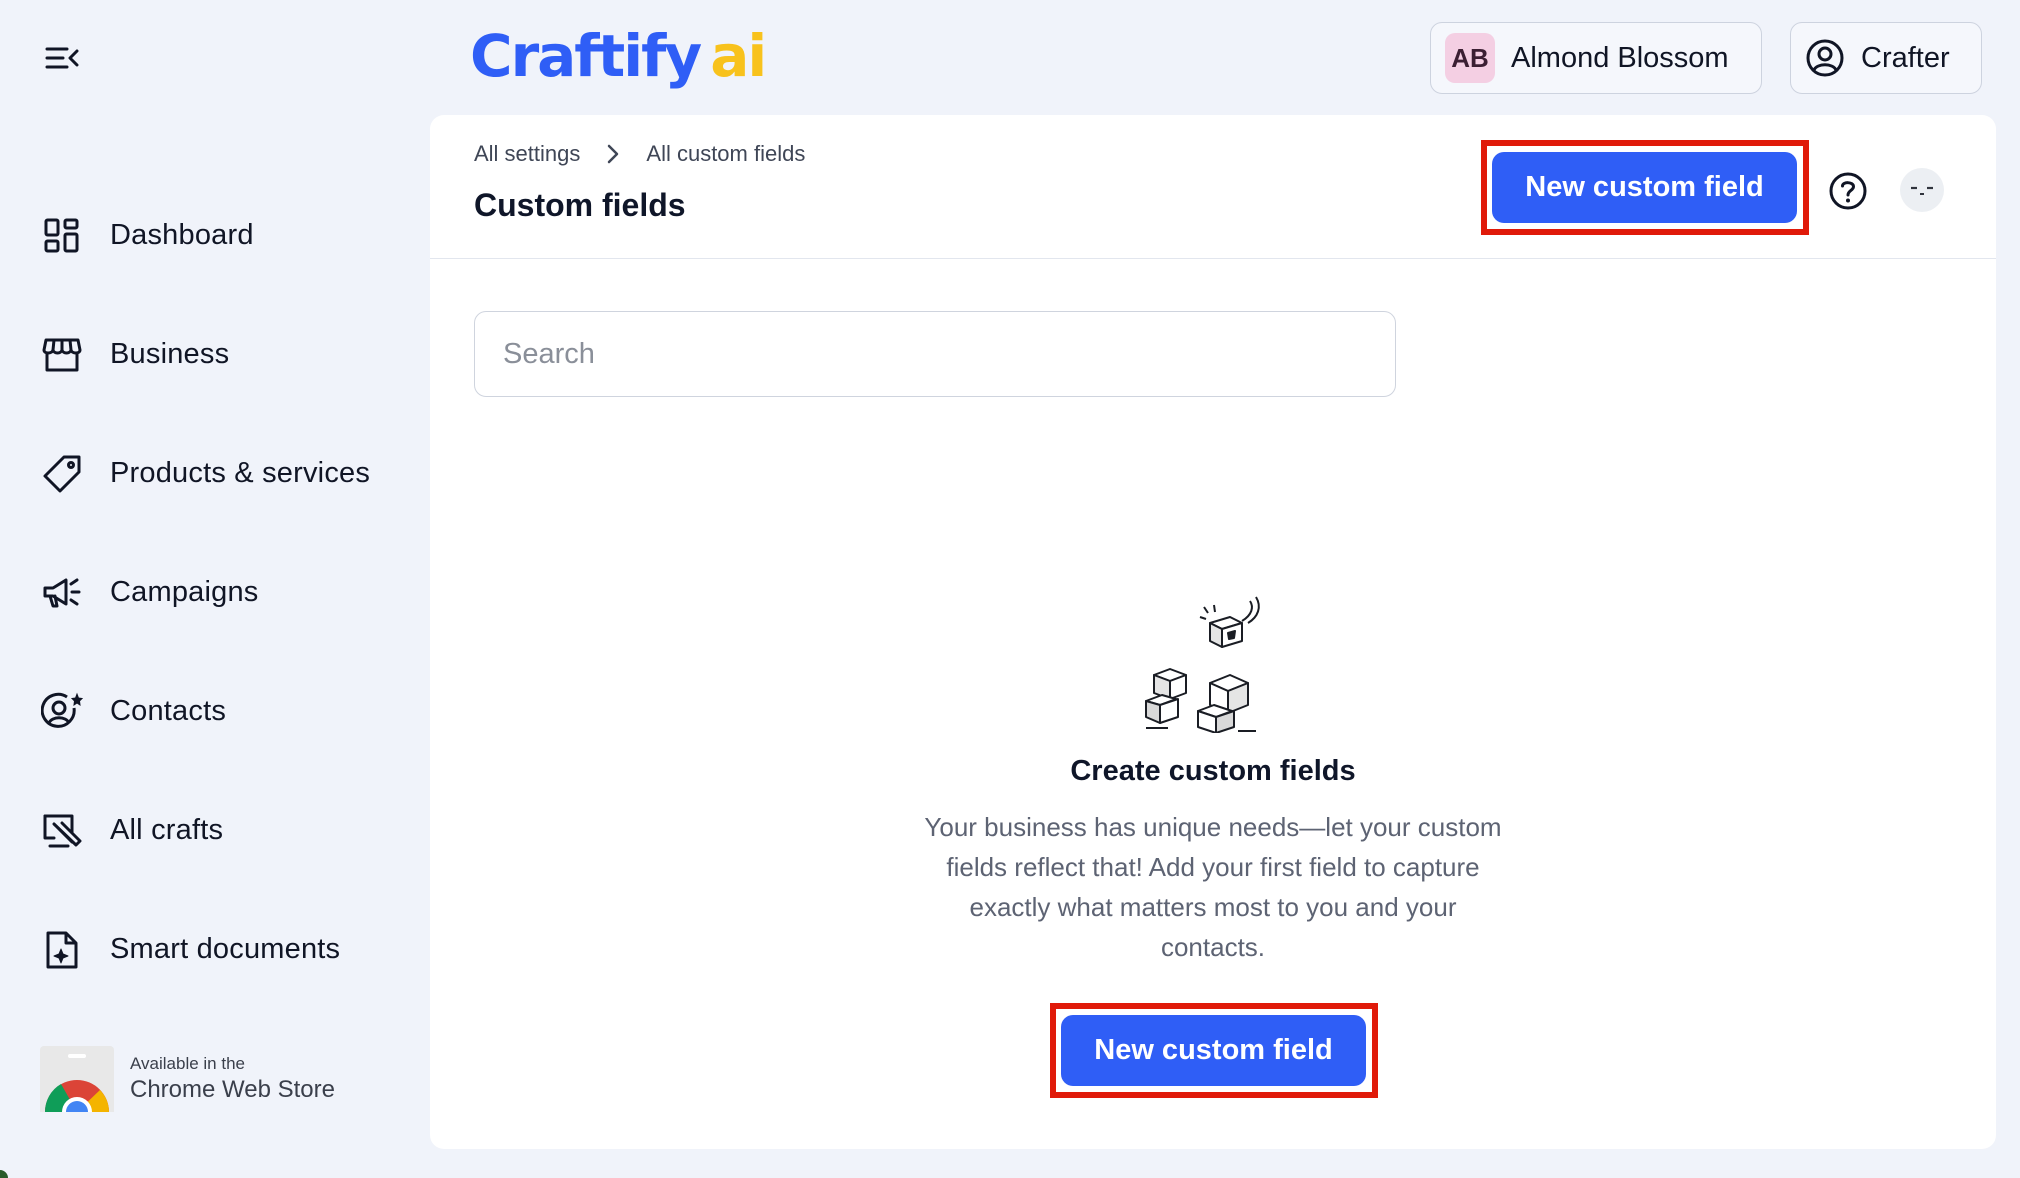 The height and width of the screenshot is (1178, 2020). What do you see at coordinates (77, 1079) in the screenshot?
I see `chrome-web-store-logo` at bounding box center [77, 1079].